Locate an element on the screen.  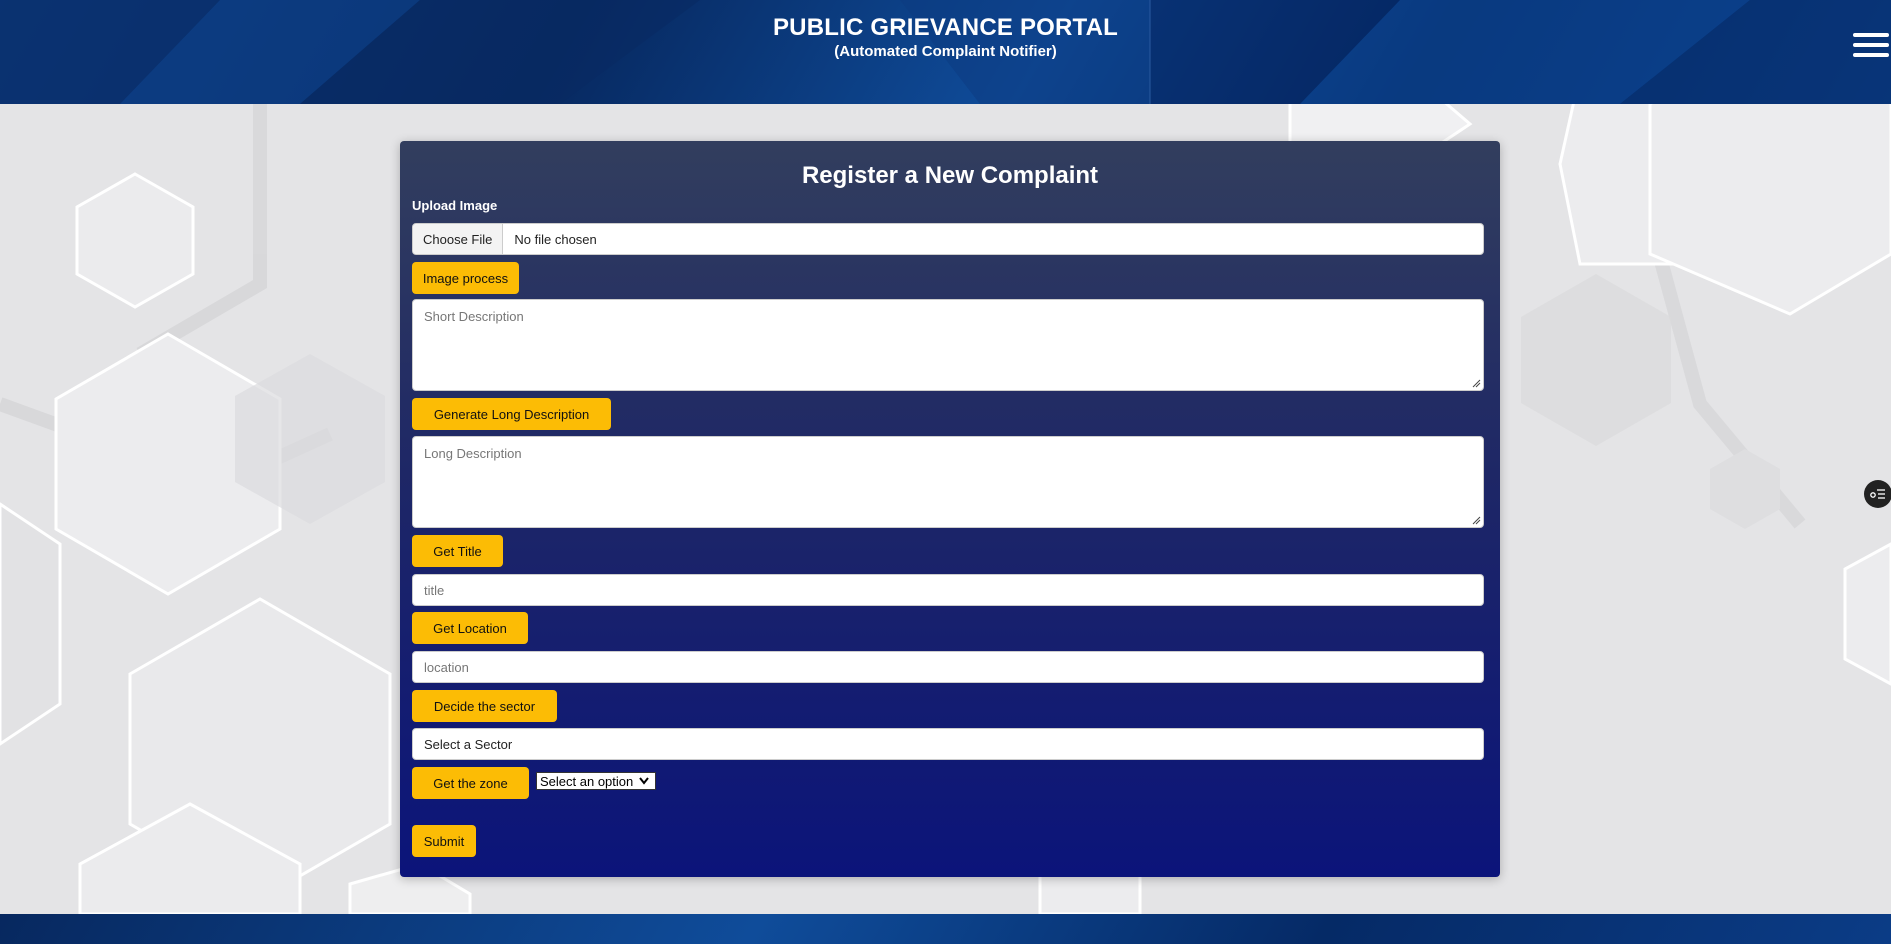
settings-list-icon is located at coordinates (1877, 494).